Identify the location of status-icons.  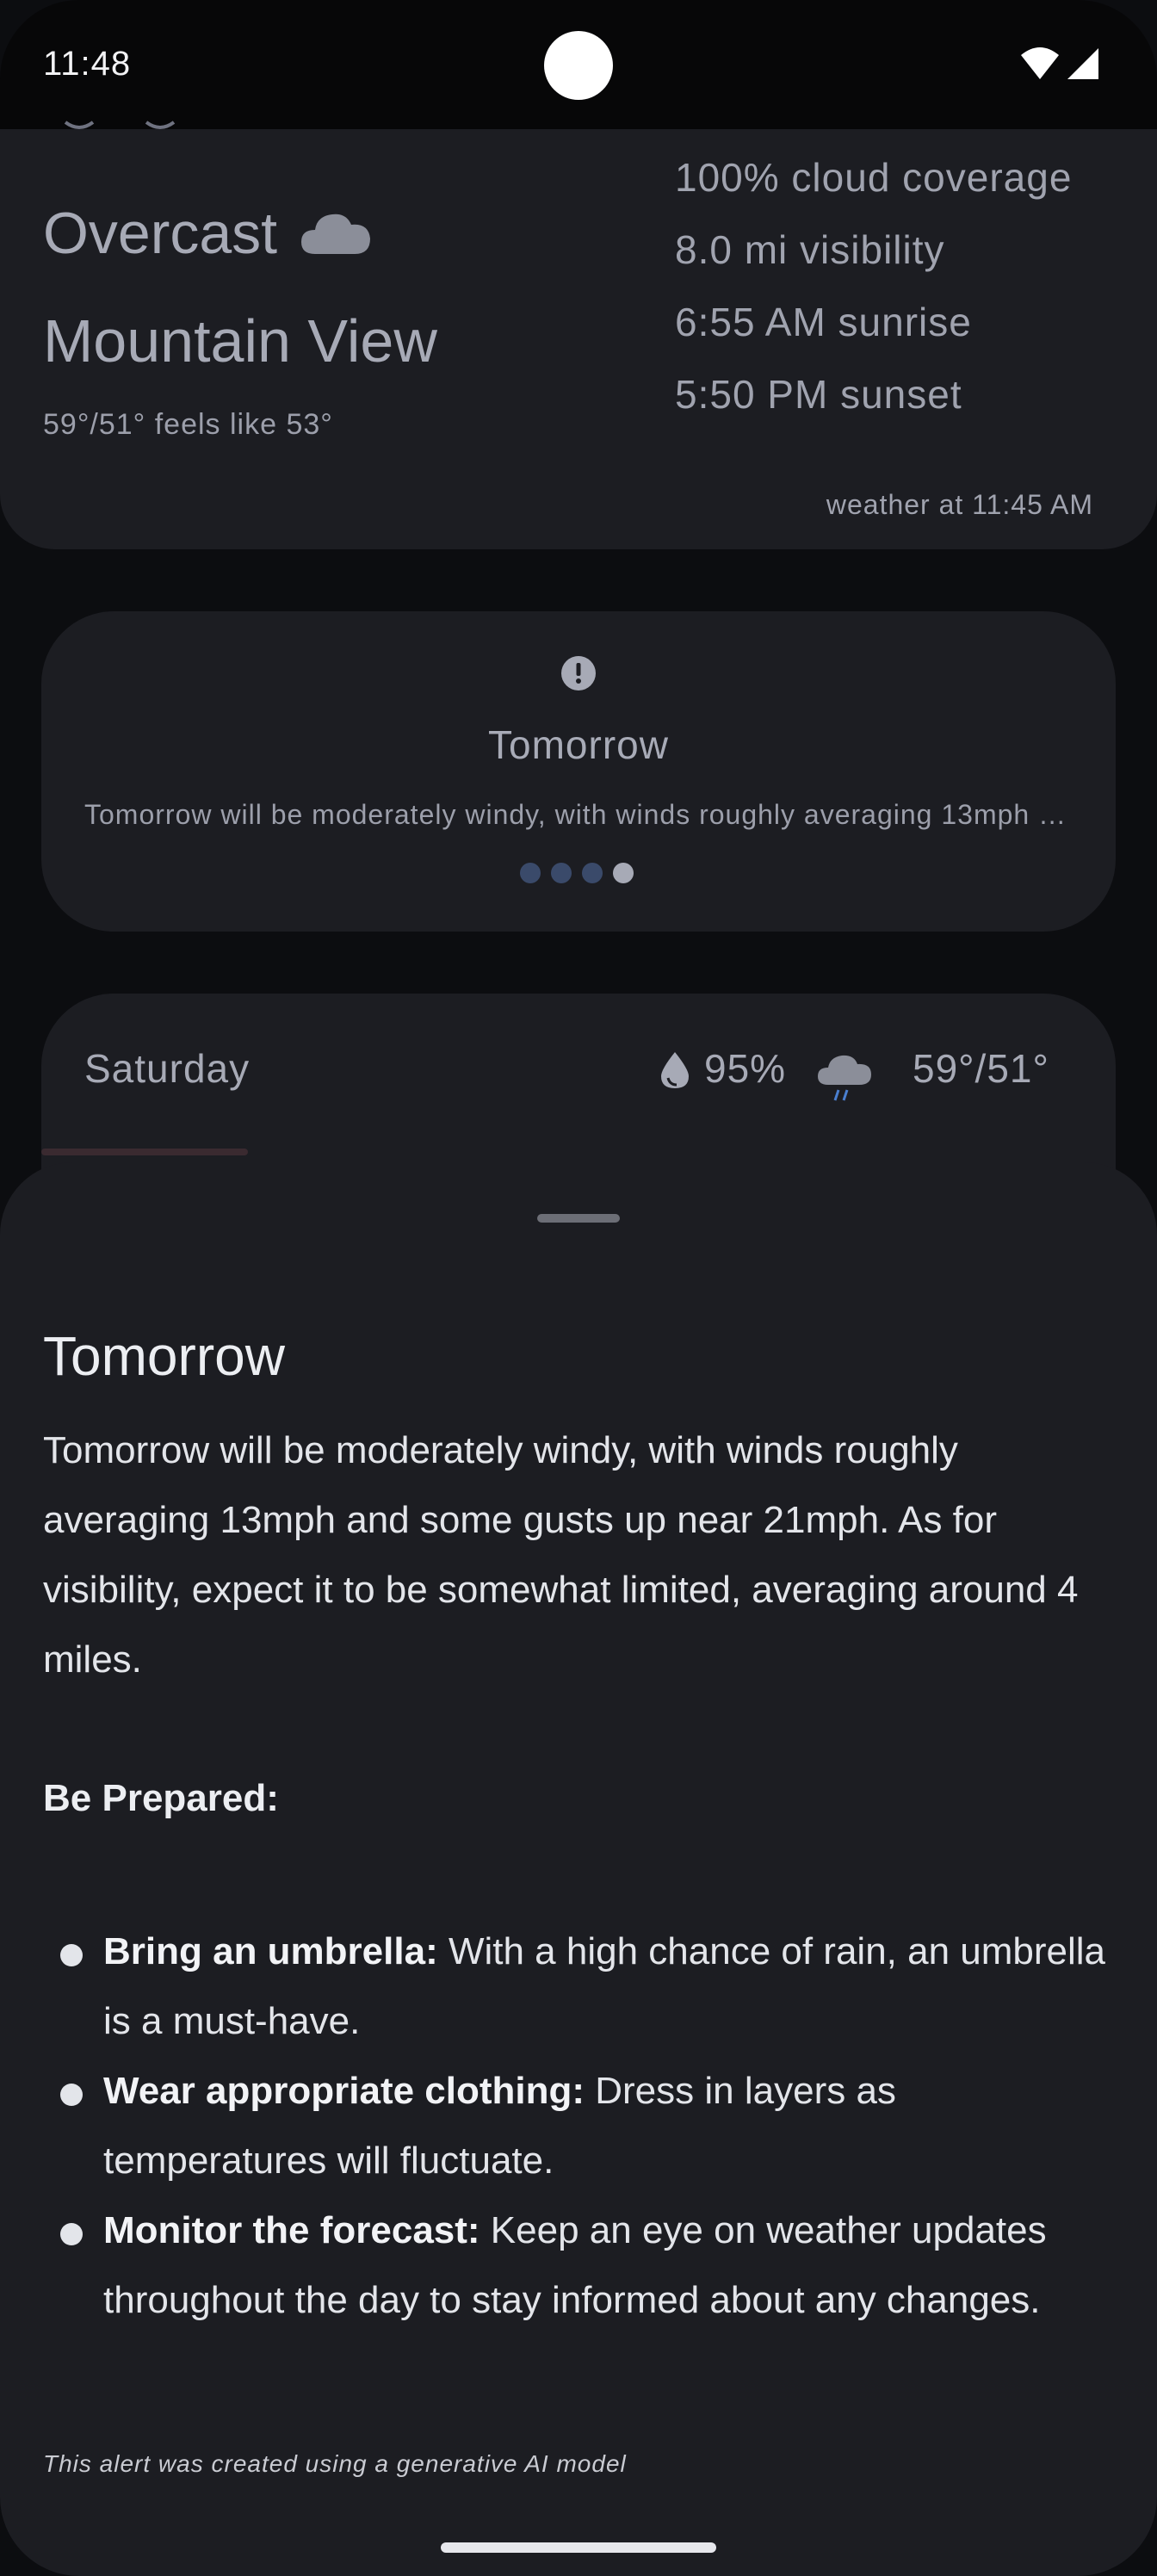
(1059, 63).